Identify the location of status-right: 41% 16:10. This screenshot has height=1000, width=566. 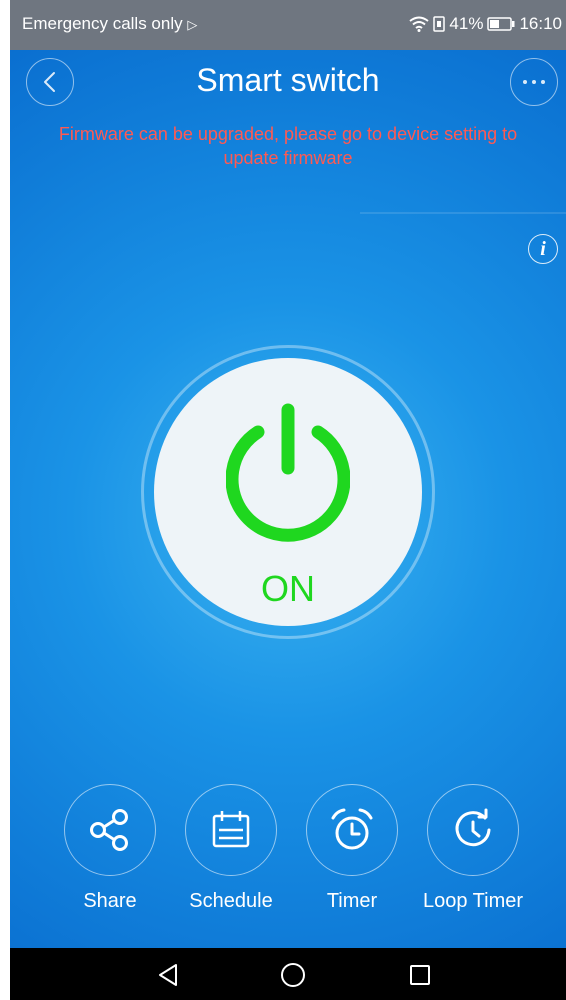
(485, 24).